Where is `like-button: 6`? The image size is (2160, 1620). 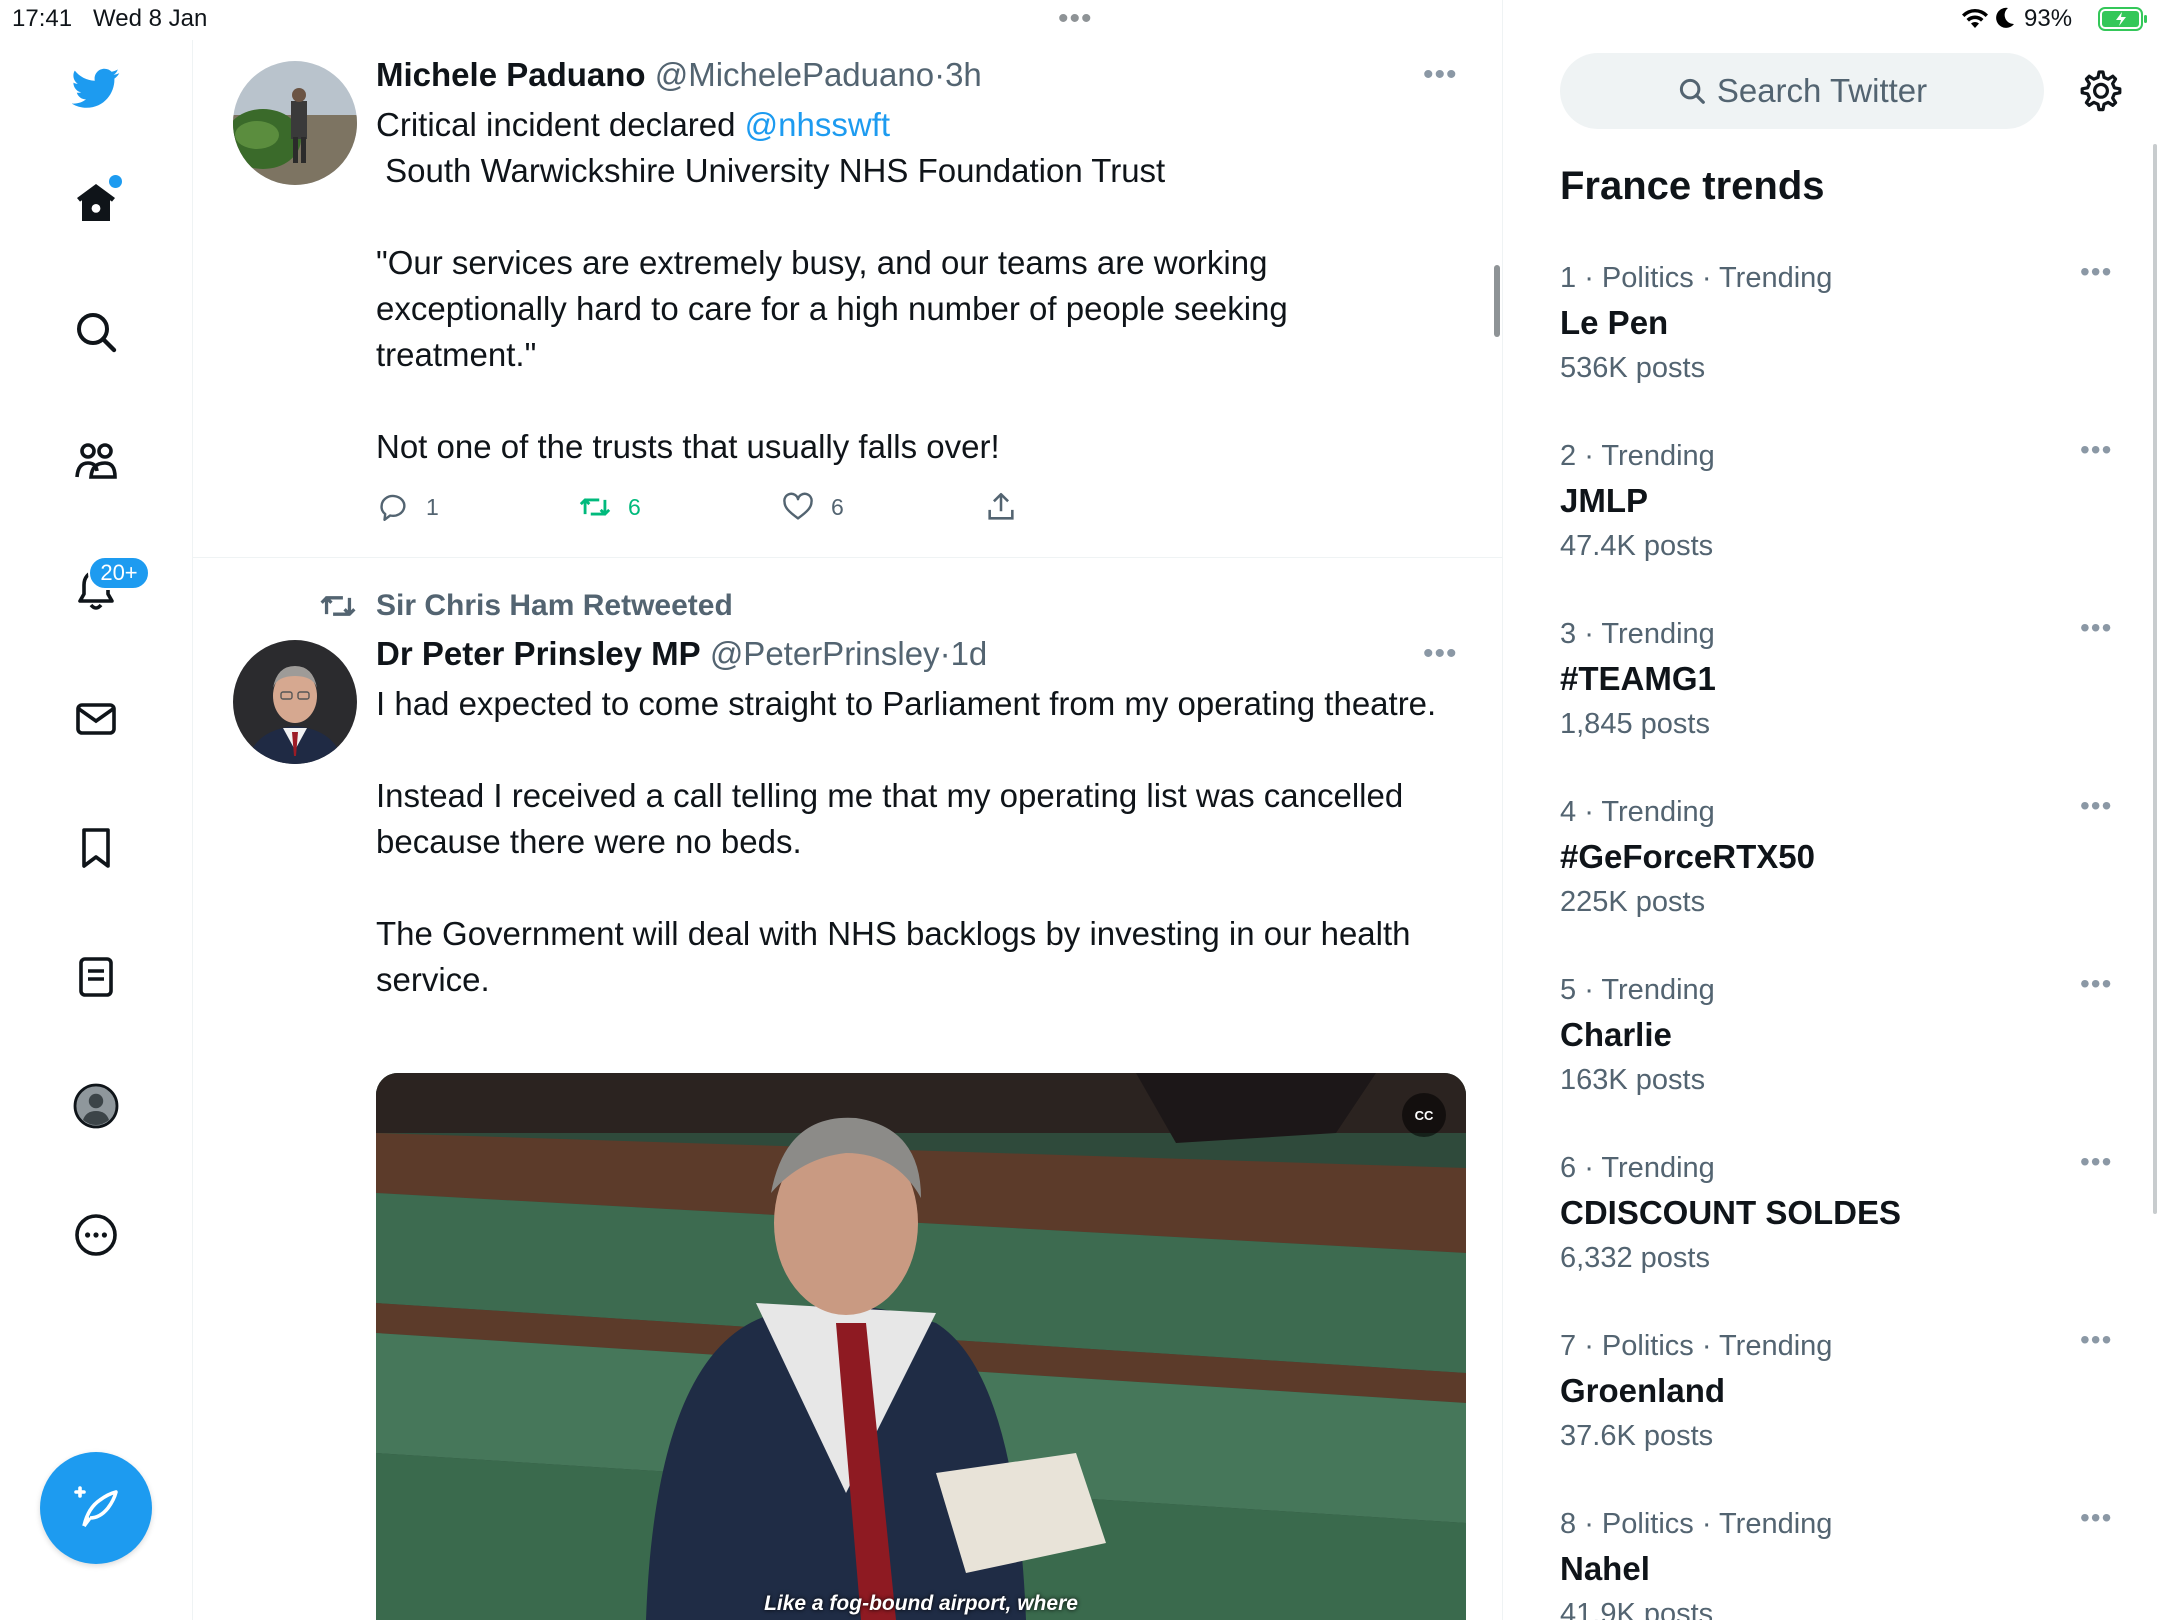
like-button: 6 is located at coordinates (812, 507).